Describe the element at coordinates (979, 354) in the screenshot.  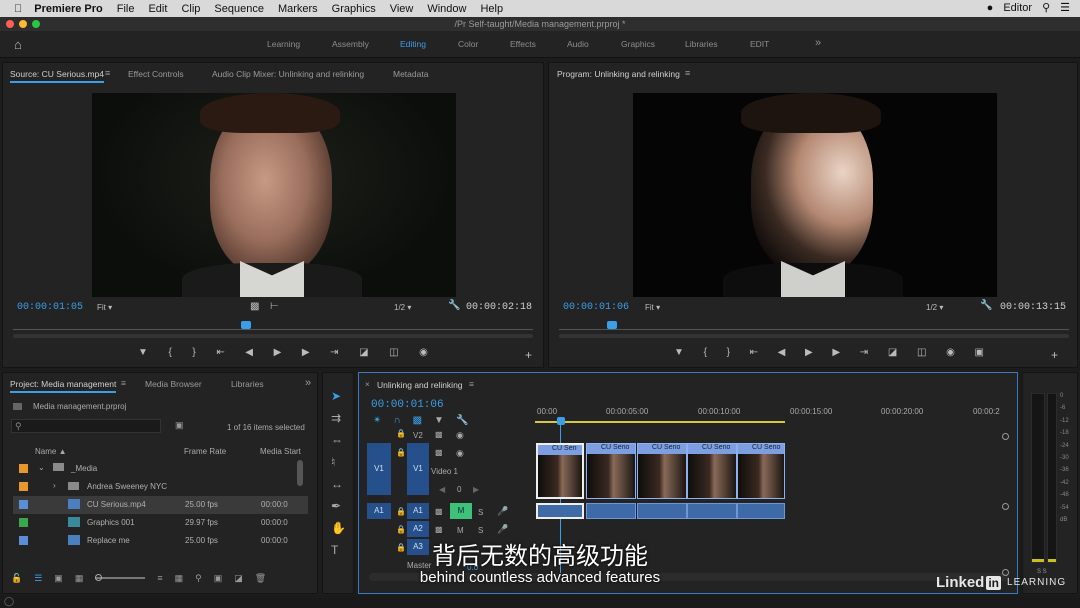
I see `compare-view-icon: ▣` at that location.